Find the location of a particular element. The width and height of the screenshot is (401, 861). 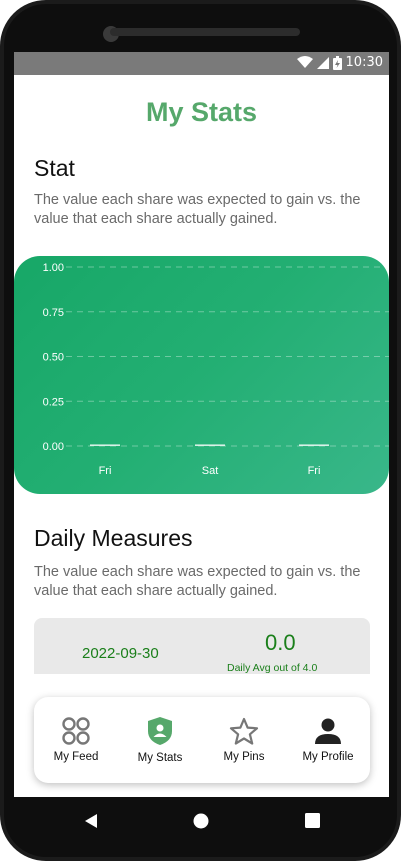

battery-icon is located at coordinates (337, 62).